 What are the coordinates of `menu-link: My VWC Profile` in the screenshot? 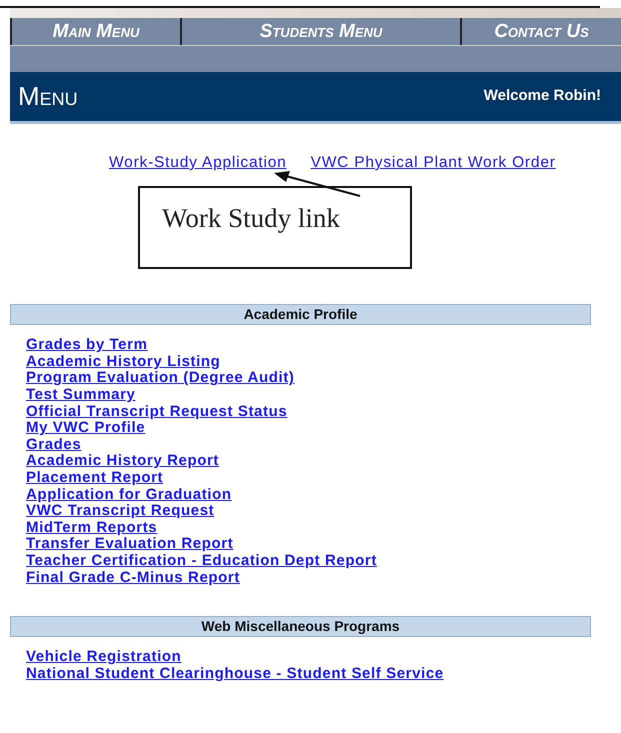 It's located at (86, 428).